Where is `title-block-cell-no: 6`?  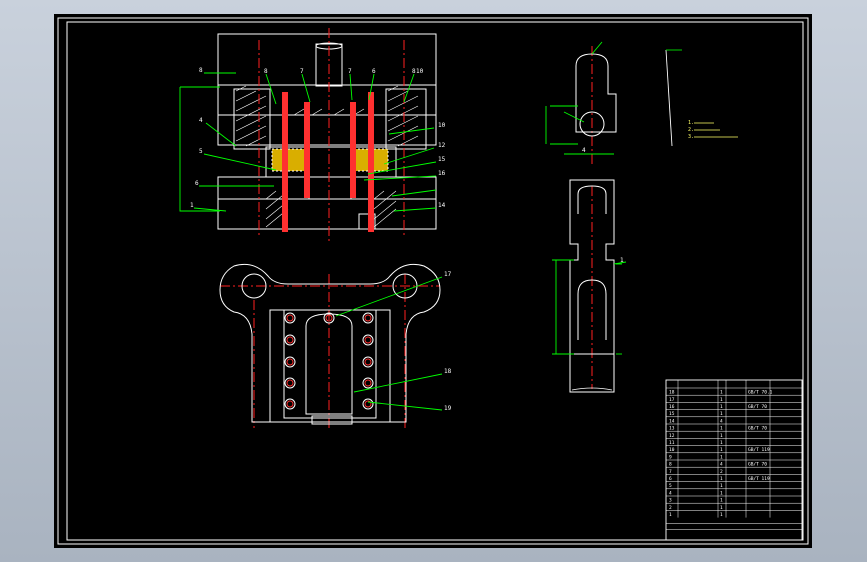 title-block-cell-no: 6 is located at coordinates (670, 479).